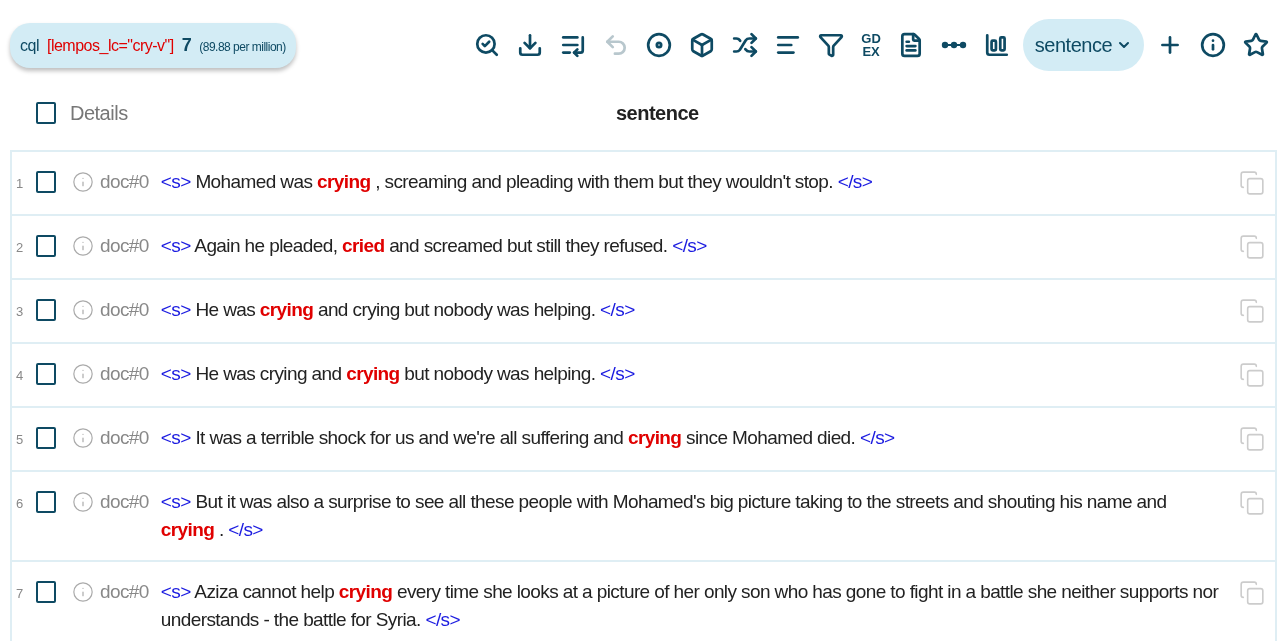 The image size is (1287, 641). What do you see at coordinates (99, 113) in the screenshot?
I see `column-header: Details` at bounding box center [99, 113].